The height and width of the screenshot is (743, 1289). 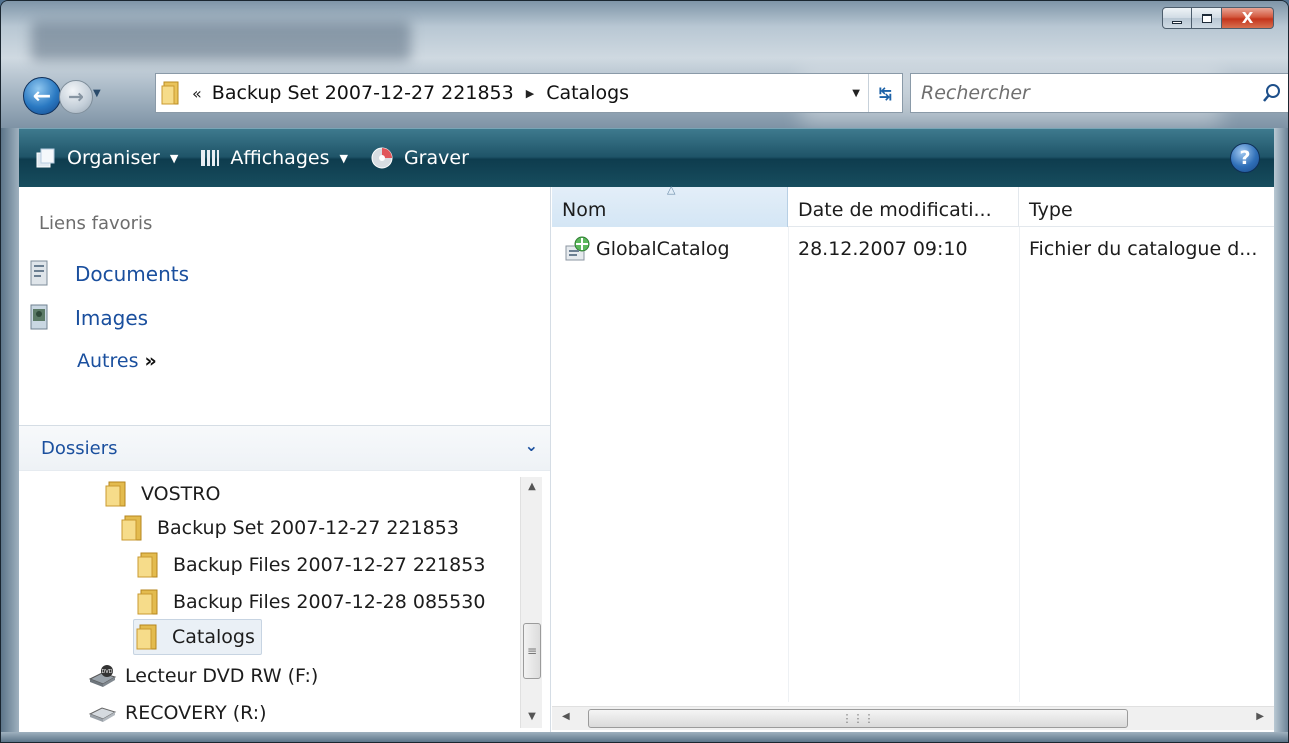 I want to click on tree-item-backup-files-2: Backup Files 2007-12-28 085530, so click(x=313, y=602).